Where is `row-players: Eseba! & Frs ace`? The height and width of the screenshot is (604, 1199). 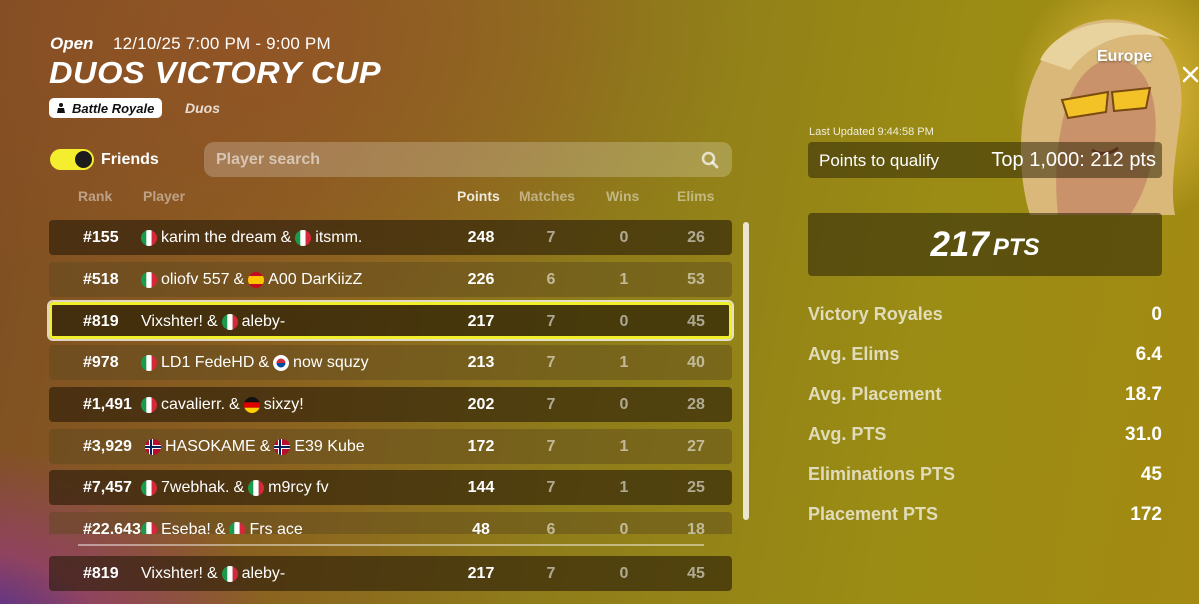 row-players: Eseba! & Frs ace is located at coordinates (222, 527).